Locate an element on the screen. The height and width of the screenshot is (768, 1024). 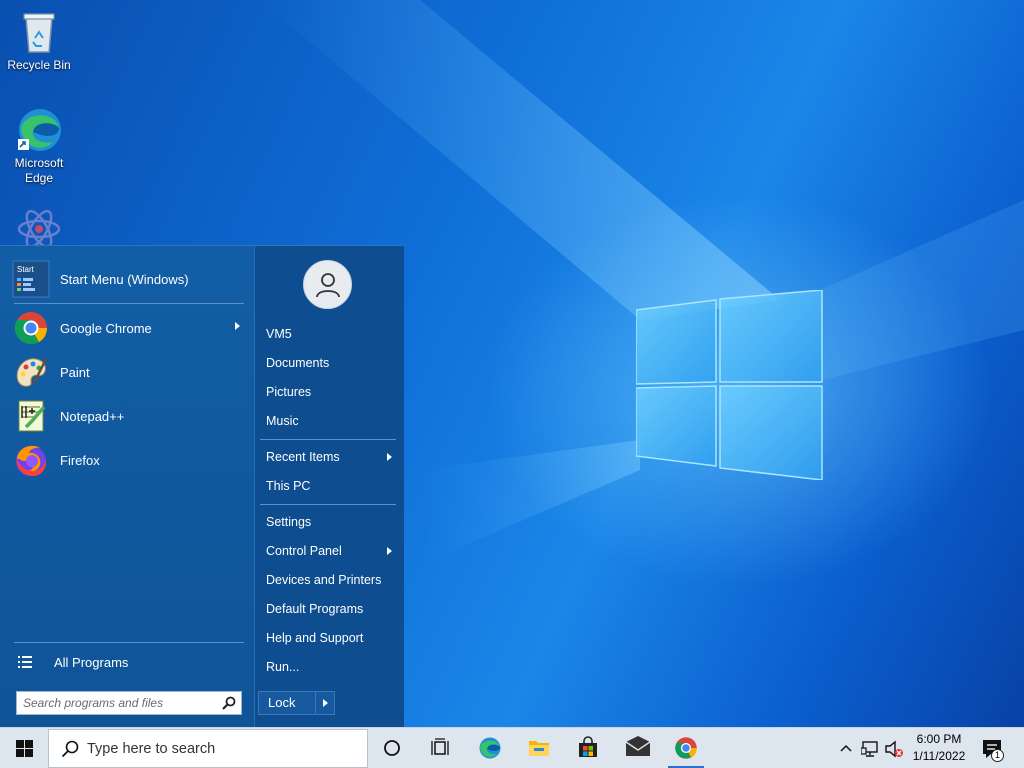
place-music: Music is located at coordinates (331, 421).